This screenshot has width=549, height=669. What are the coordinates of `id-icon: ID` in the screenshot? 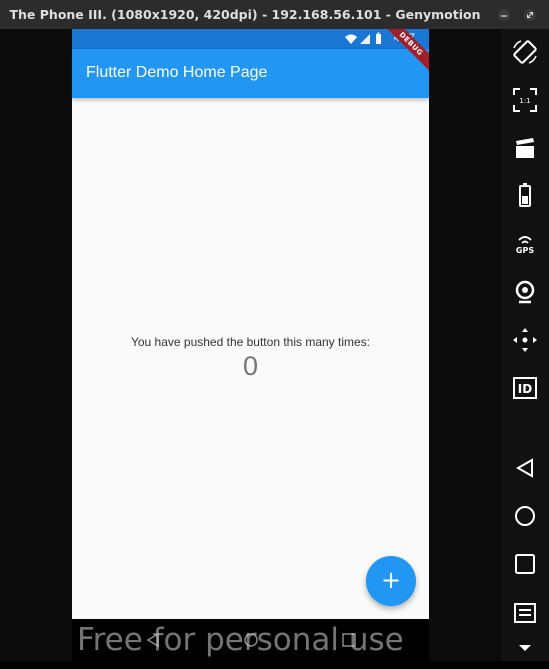 It's located at (525, 388).